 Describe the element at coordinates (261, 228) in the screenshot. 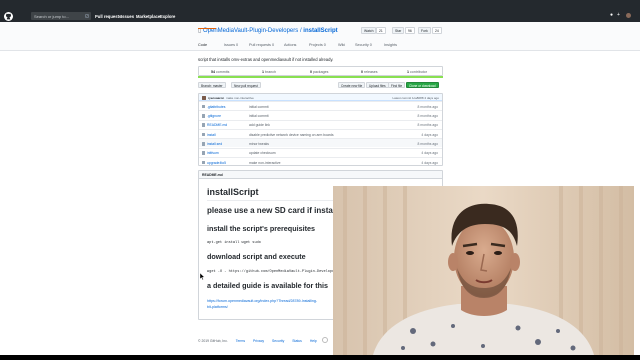

I see `readme-prereq-heading: install the script's prerequisites` at that location.